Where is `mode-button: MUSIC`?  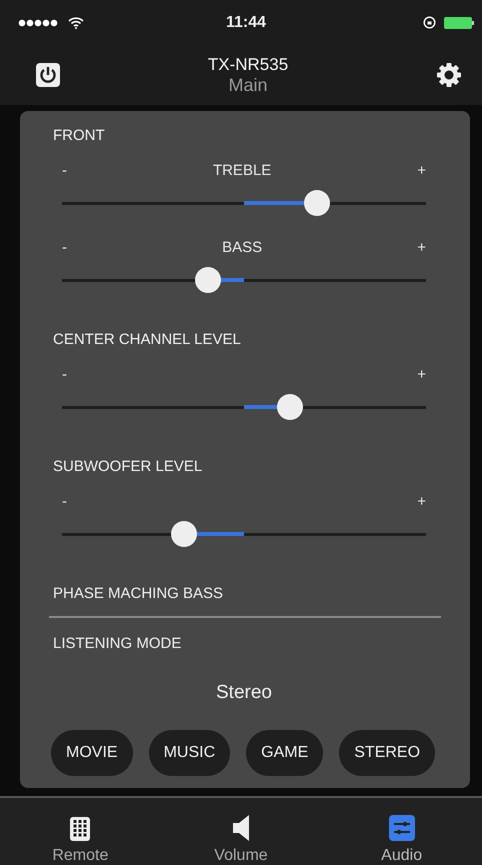 mode-button: MUSIC is located at coordinates (189, 753).